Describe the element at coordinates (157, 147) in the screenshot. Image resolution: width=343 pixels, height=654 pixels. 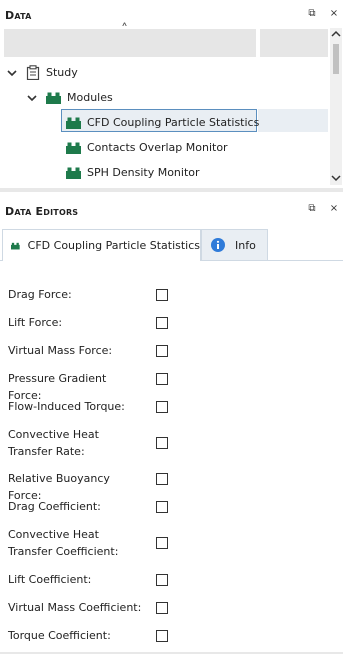
I see `tree-item-label: Contacts Overlap Monitor` at that location.